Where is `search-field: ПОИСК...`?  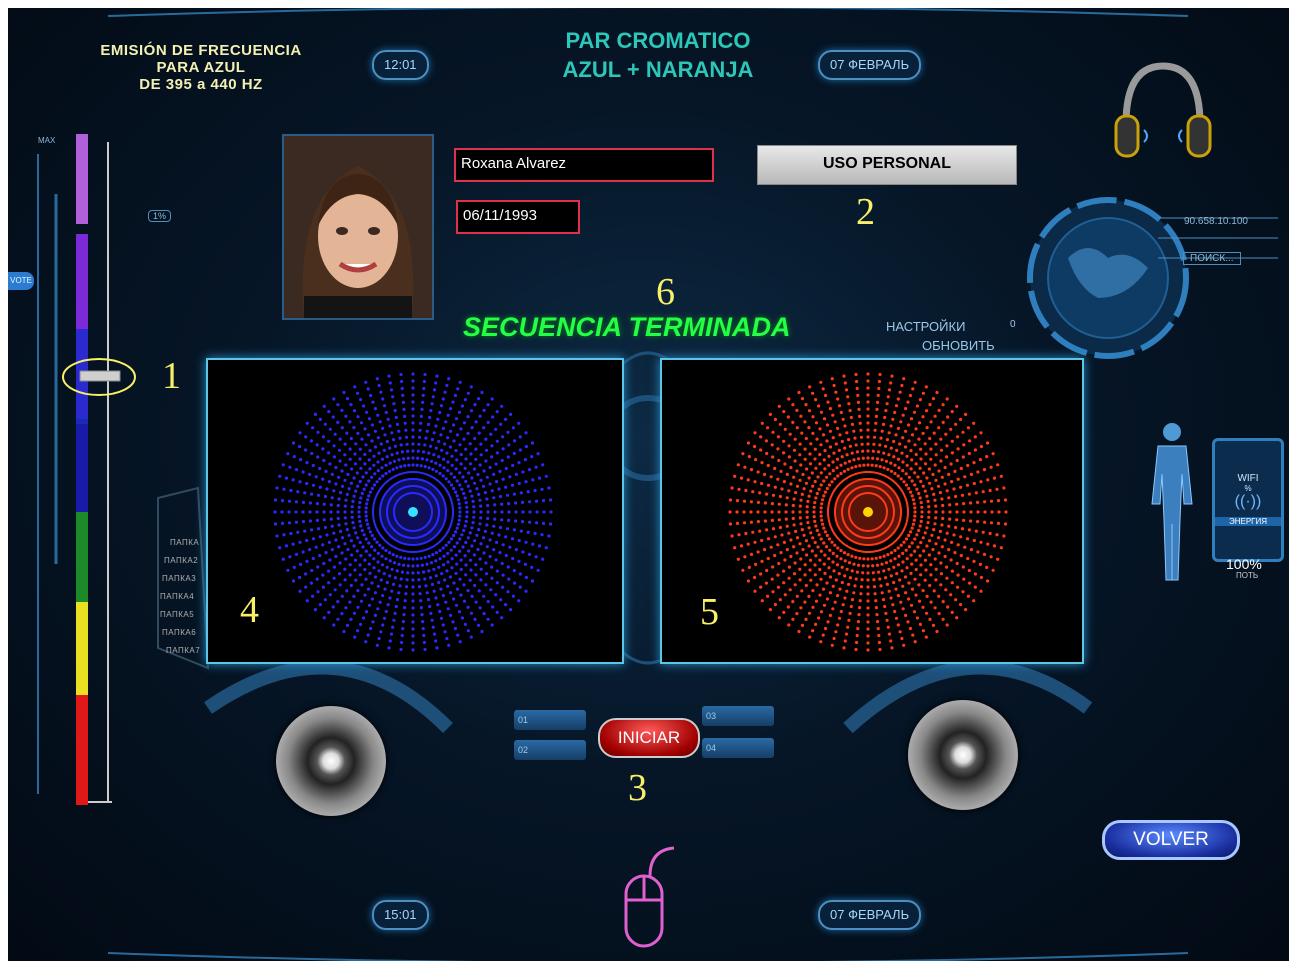
search-field: ПОИСК... is located at coordinates (1212, 258).